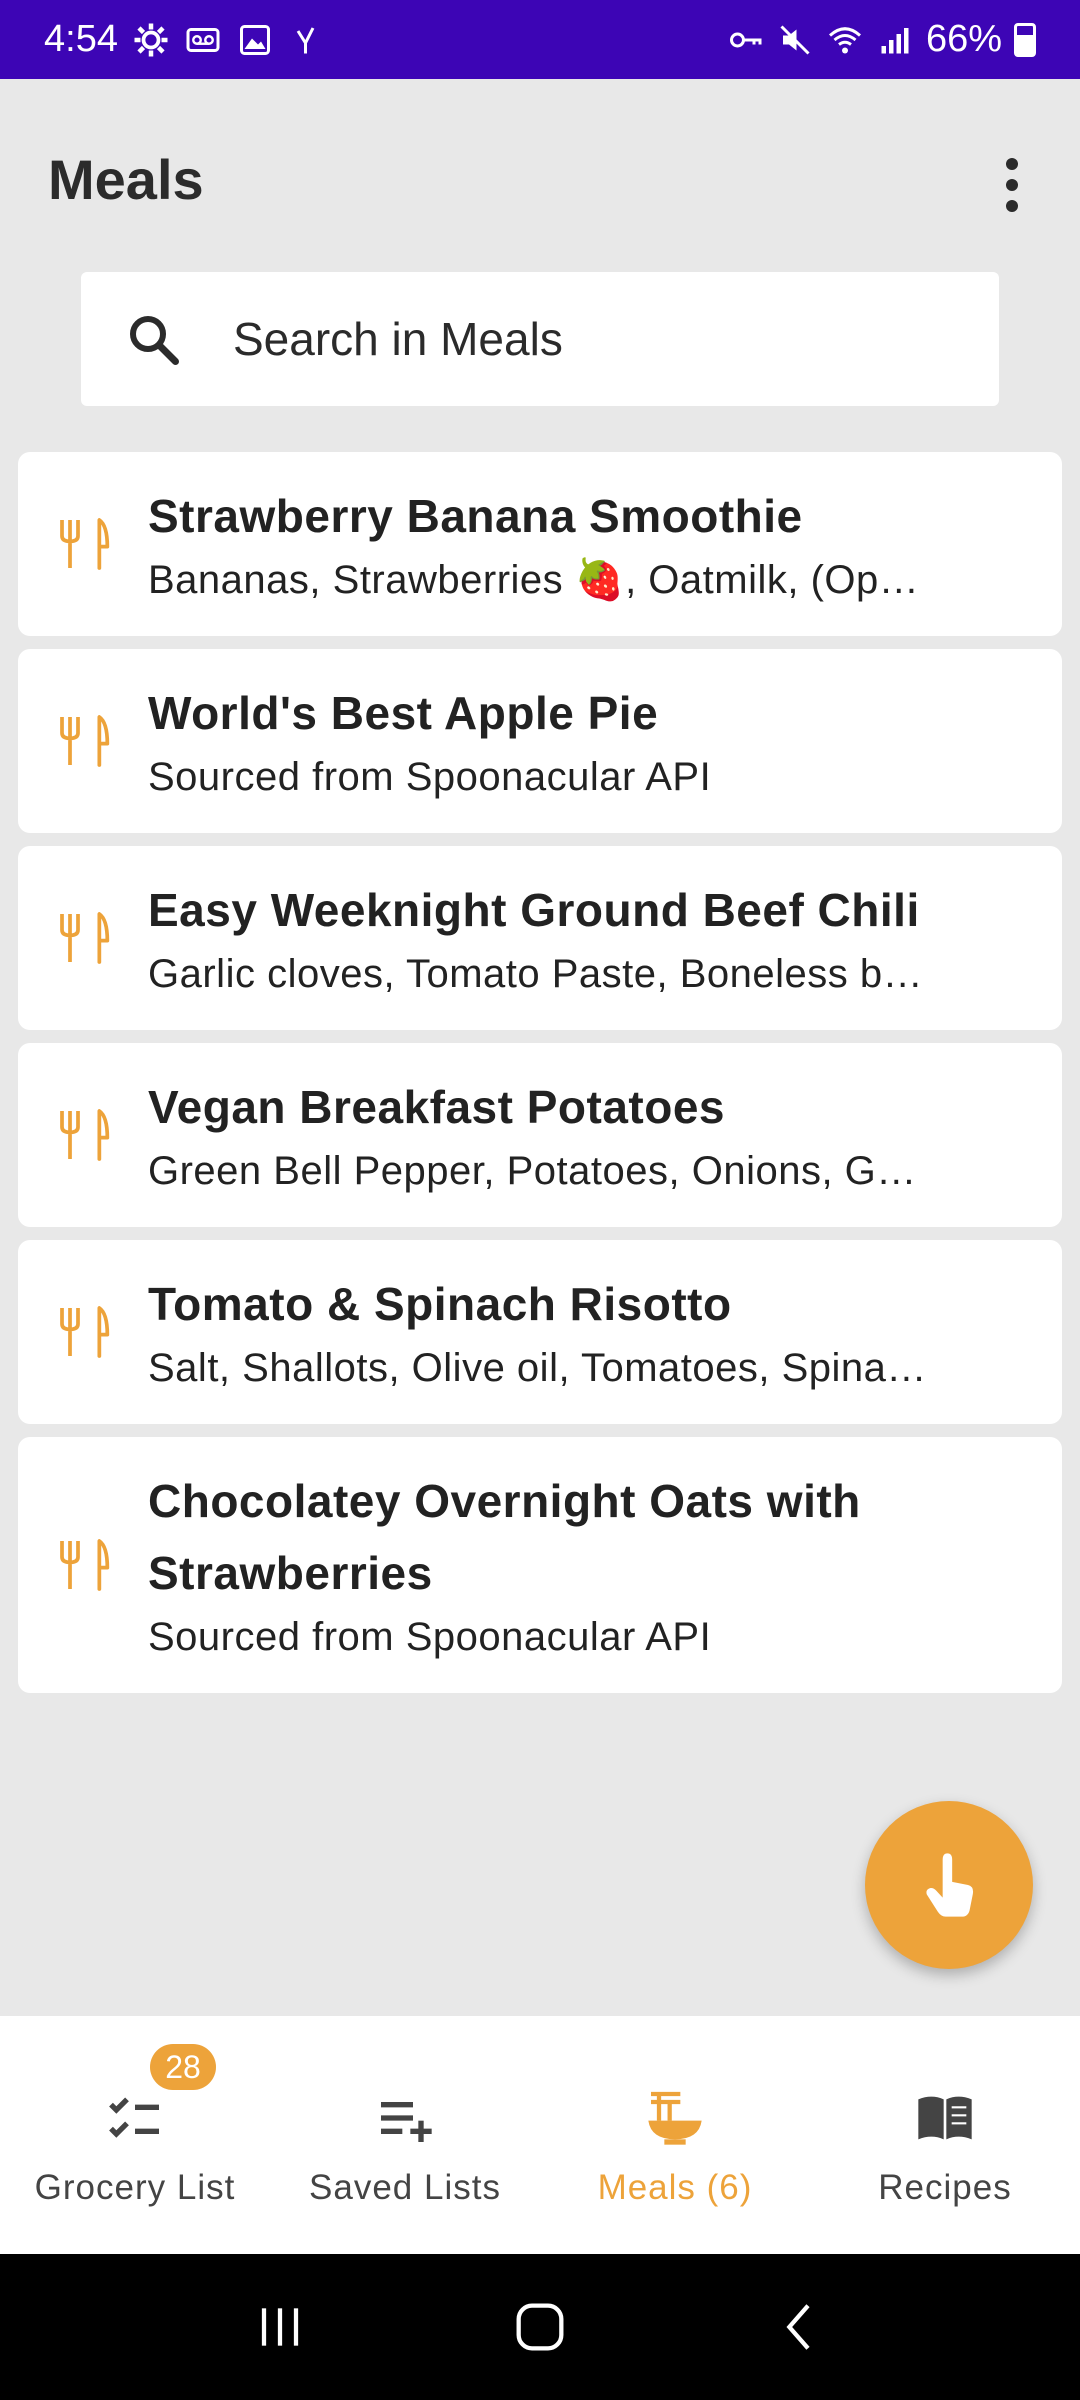  What do you see at coordinates (675, 2187) in the screenshot?
I see `nav-label: Meals (6)` at bounding box center [675, 2187].